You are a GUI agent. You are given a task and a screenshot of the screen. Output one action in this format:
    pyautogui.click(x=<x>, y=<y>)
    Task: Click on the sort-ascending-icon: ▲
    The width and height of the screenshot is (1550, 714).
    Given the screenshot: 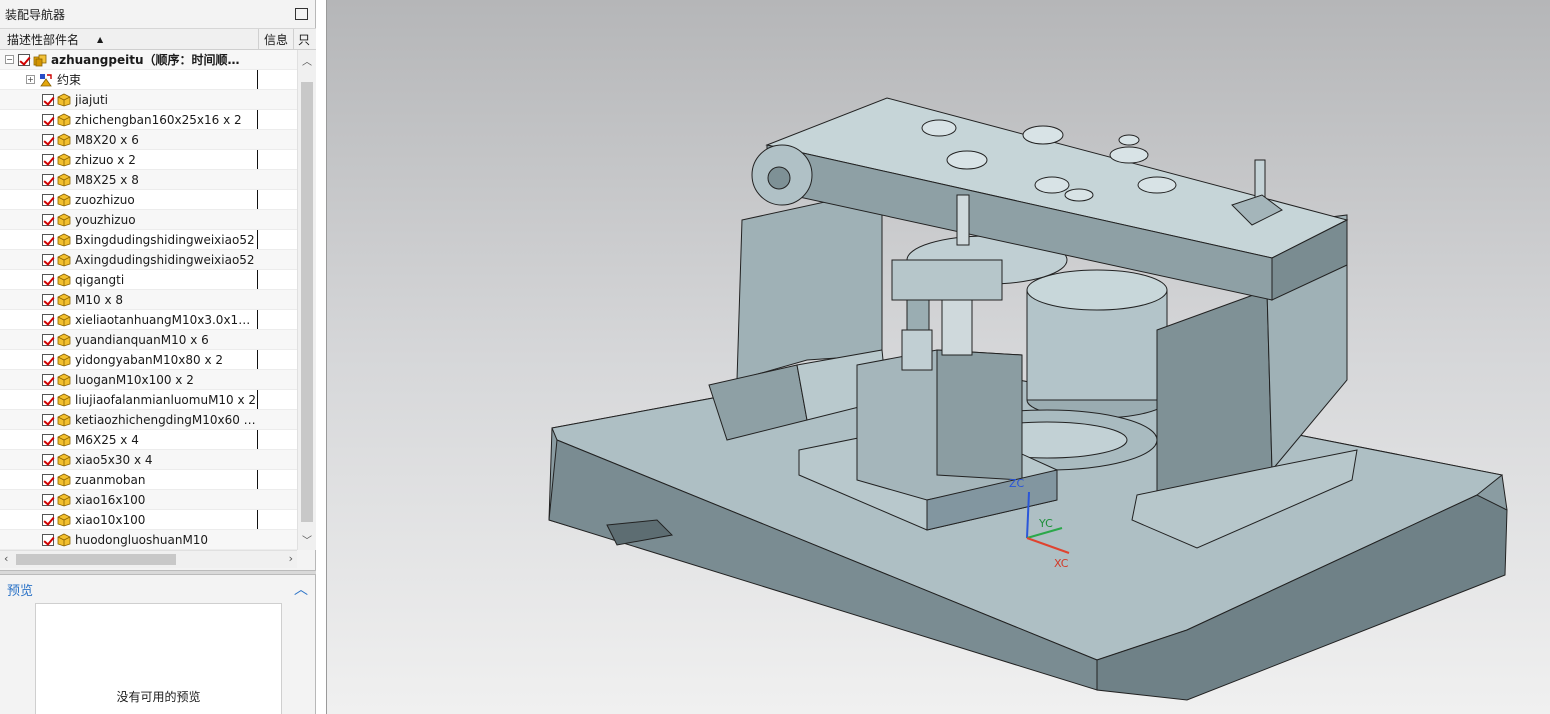 What is the action you would take?
    pyautogui.click(x=100, y=39)
    